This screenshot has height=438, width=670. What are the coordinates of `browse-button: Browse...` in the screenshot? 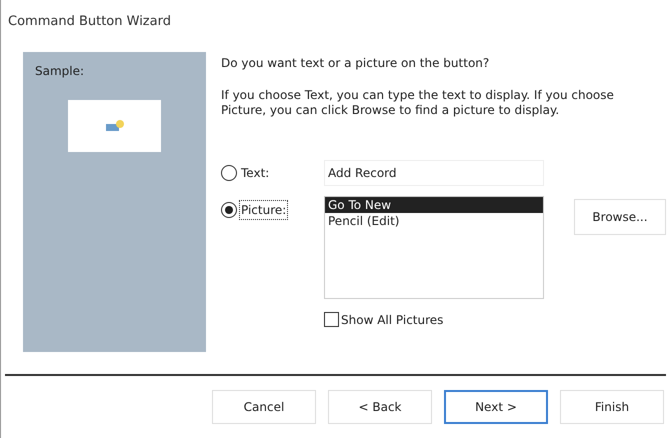 It's located at (620, 216).